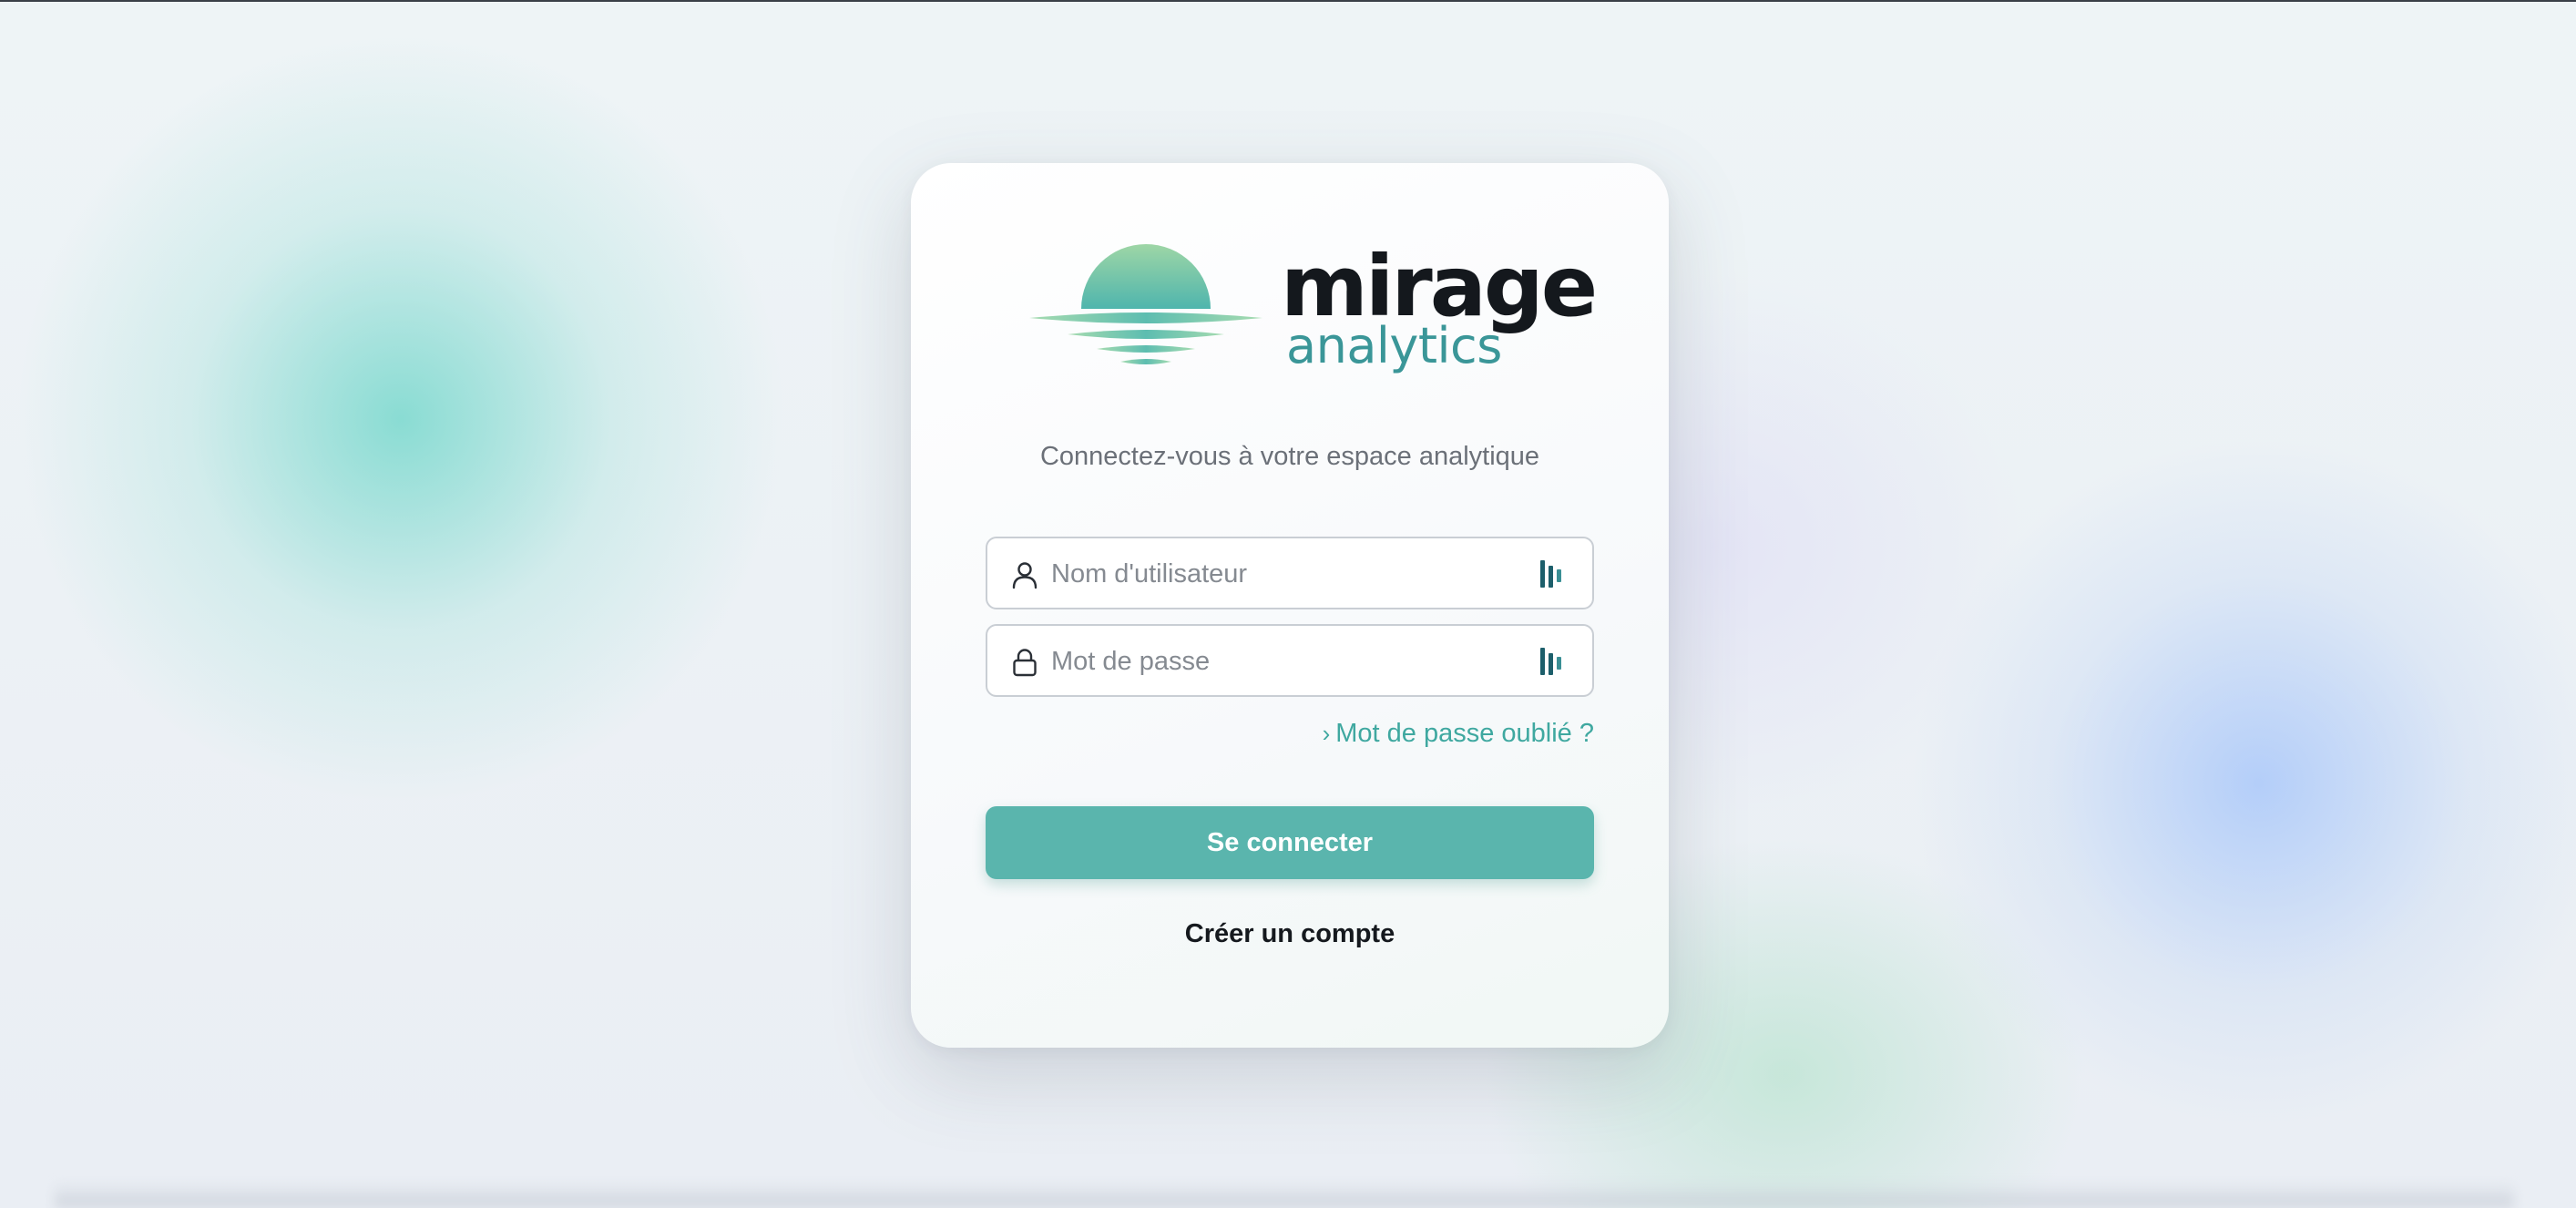 This screenshot has width=2576, height=1208. Describe the element at coordinates (1464, 733) in the screenshot. I see `forgot-password-label: Mot de passe oublié ?` at that location.